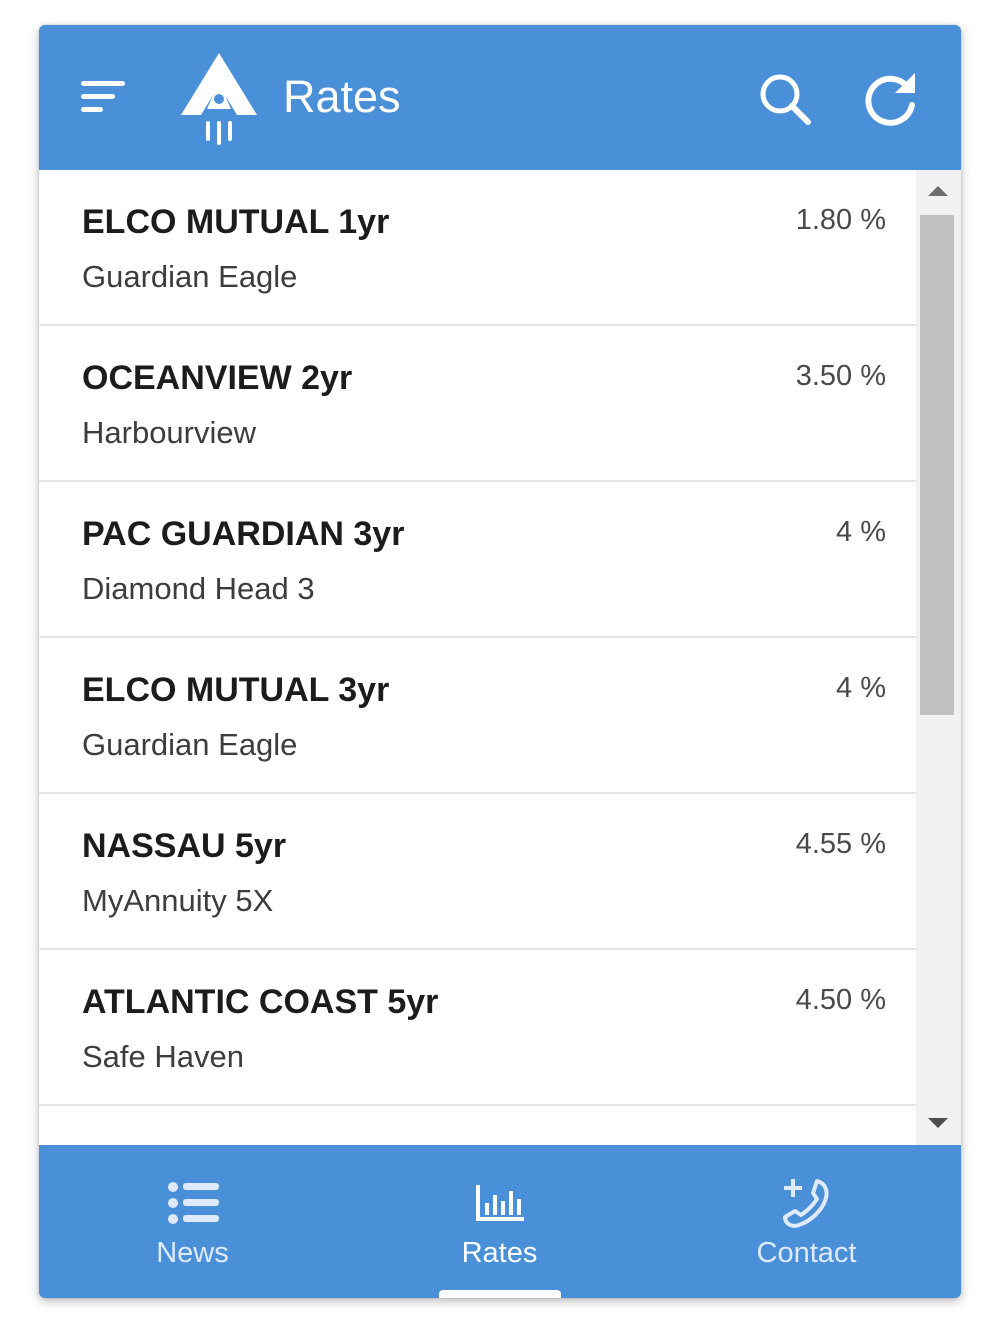 Image resolution: width=1000 pixels, height=1334 pixels. What do you see at coordinates (169, 432) in the screenshot?
I see `product-name: Harbourview` at bounding box center [169, 432].